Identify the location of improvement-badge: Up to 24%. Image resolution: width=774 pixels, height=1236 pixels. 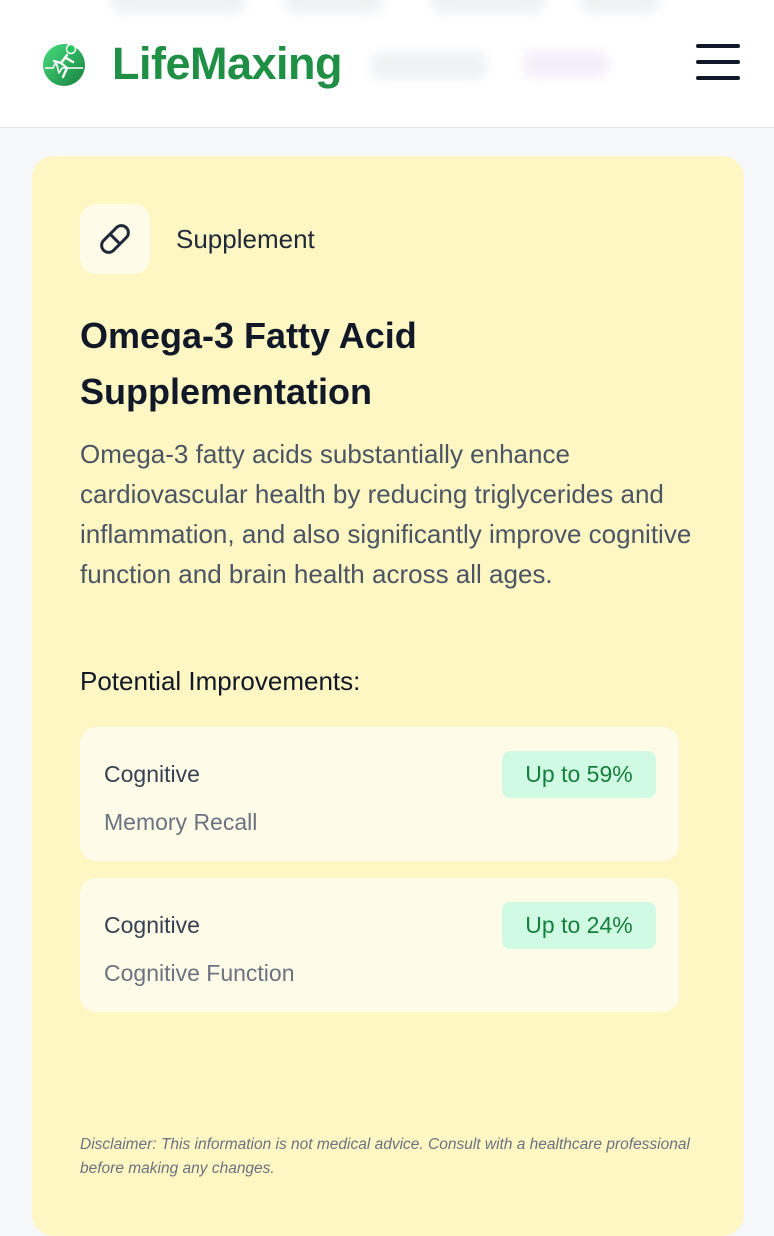
(579, 925).